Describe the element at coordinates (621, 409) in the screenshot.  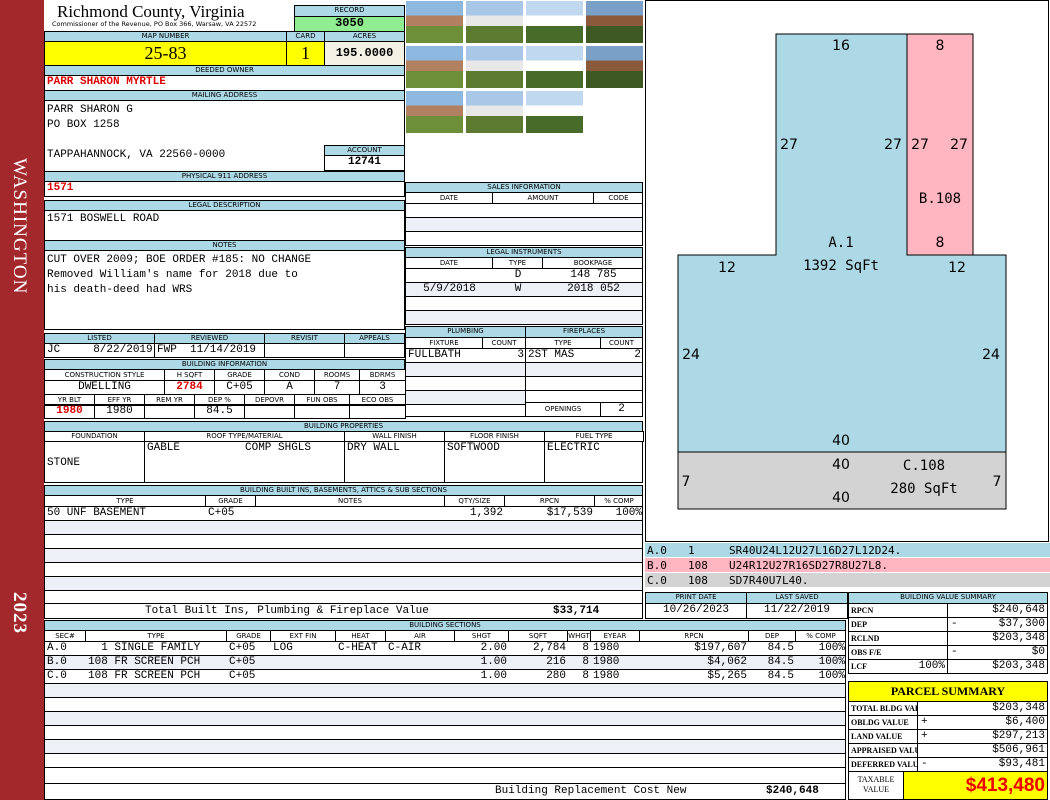
I see `openings-value: 2` at that location.